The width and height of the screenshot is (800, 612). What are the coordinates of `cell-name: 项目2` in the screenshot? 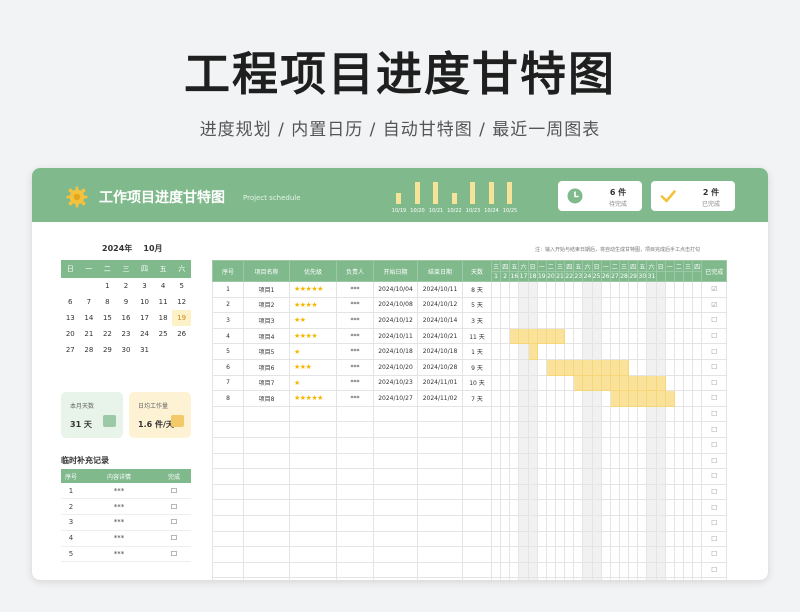 It's located at (266, 305).